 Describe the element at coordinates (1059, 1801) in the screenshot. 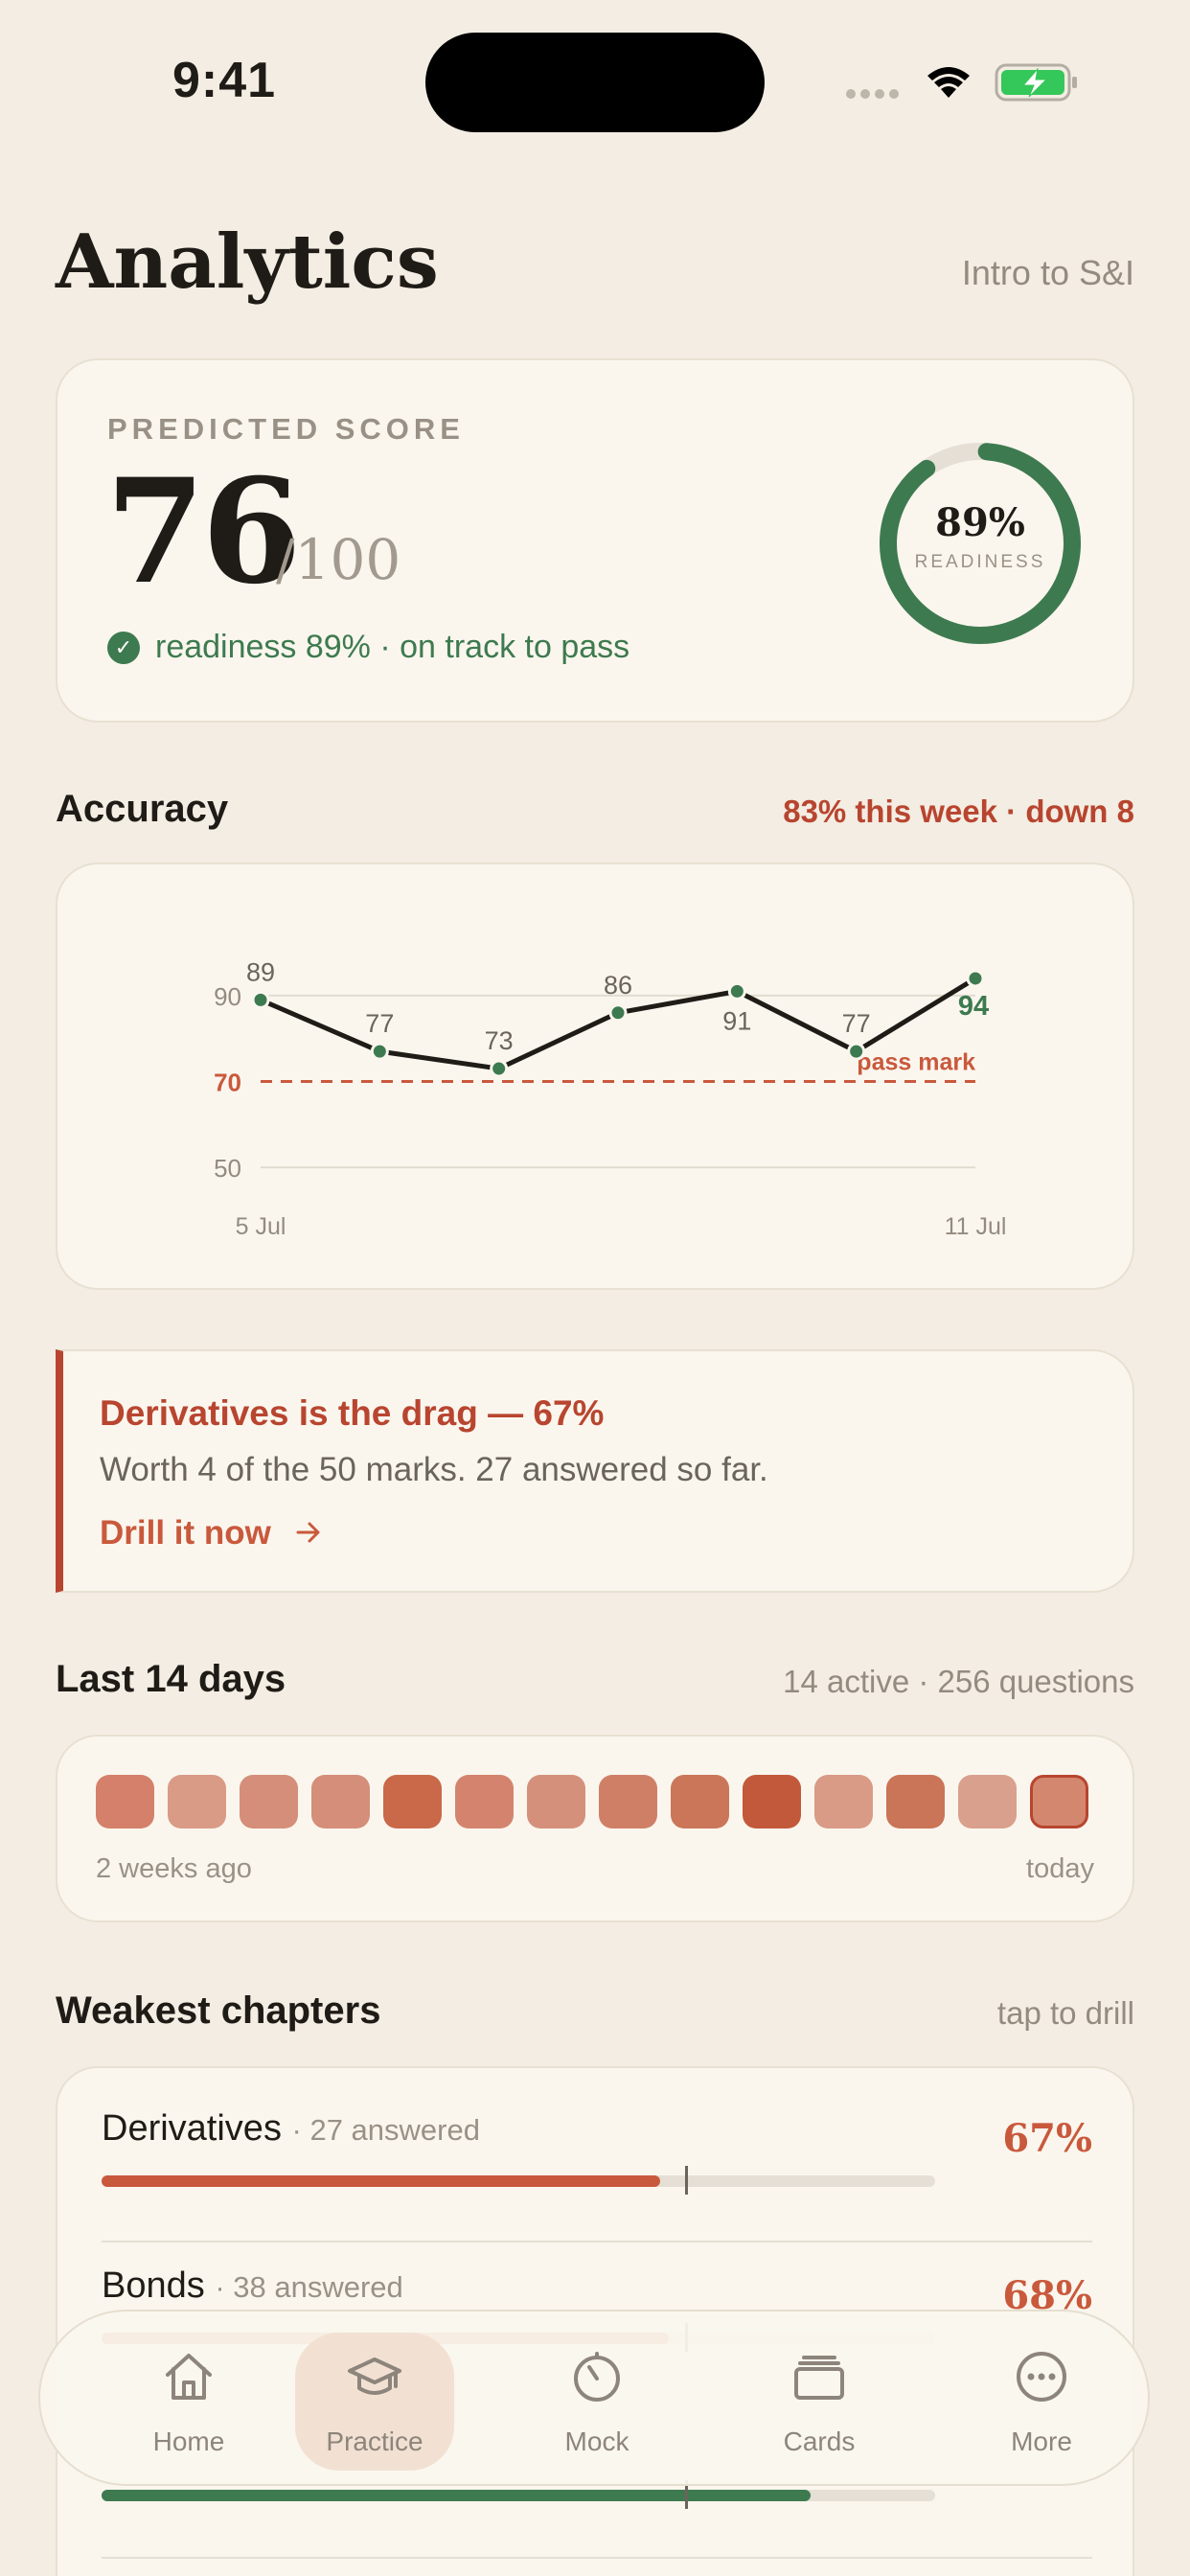

I see `activity-day-today` at that location.